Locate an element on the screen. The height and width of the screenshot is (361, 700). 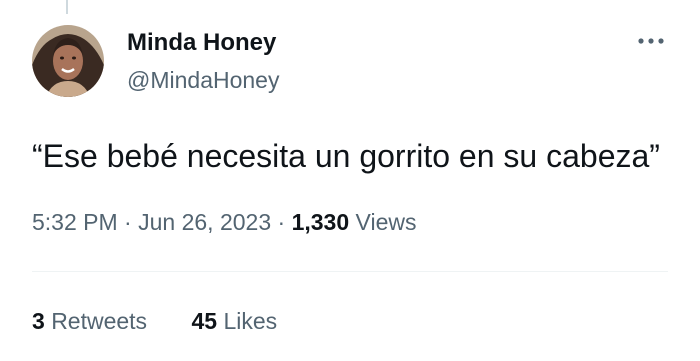
views-label: Views is located at coordinates (386, 222).